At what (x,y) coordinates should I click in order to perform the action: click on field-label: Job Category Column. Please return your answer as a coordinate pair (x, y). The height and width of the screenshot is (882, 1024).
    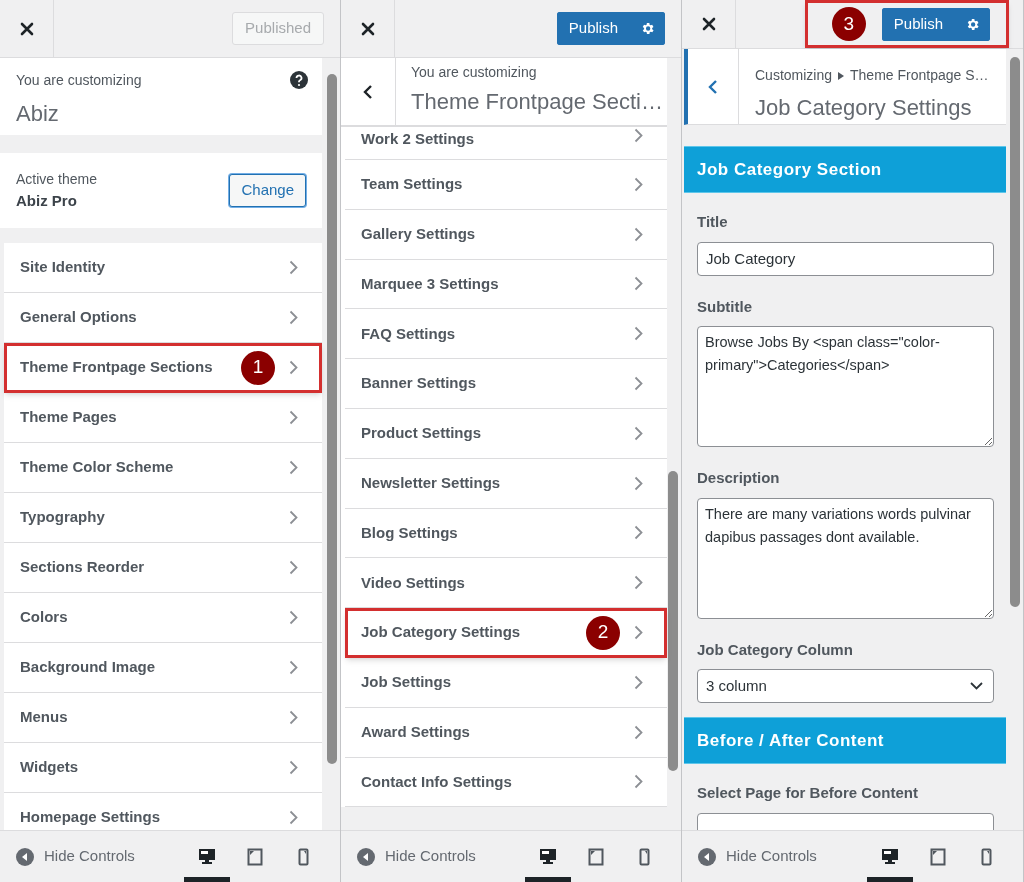
    Looking at the image, I should click on (775, 649).